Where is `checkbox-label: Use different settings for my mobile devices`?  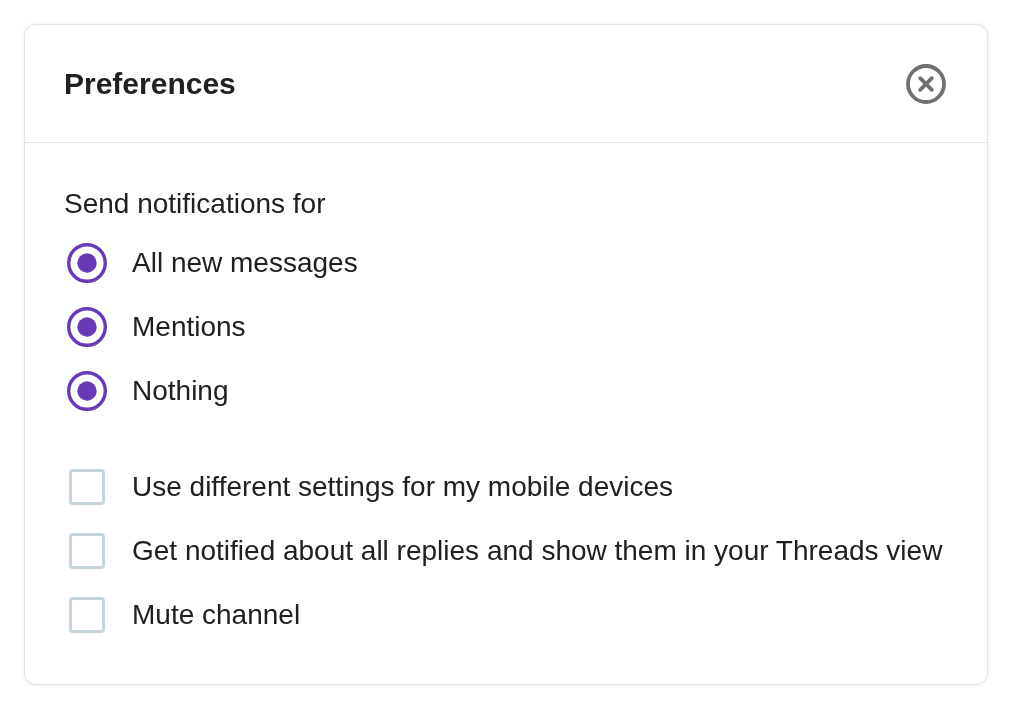
checkbox-label: Use different settings for my mobile devices is located at coordinates (403, 487).